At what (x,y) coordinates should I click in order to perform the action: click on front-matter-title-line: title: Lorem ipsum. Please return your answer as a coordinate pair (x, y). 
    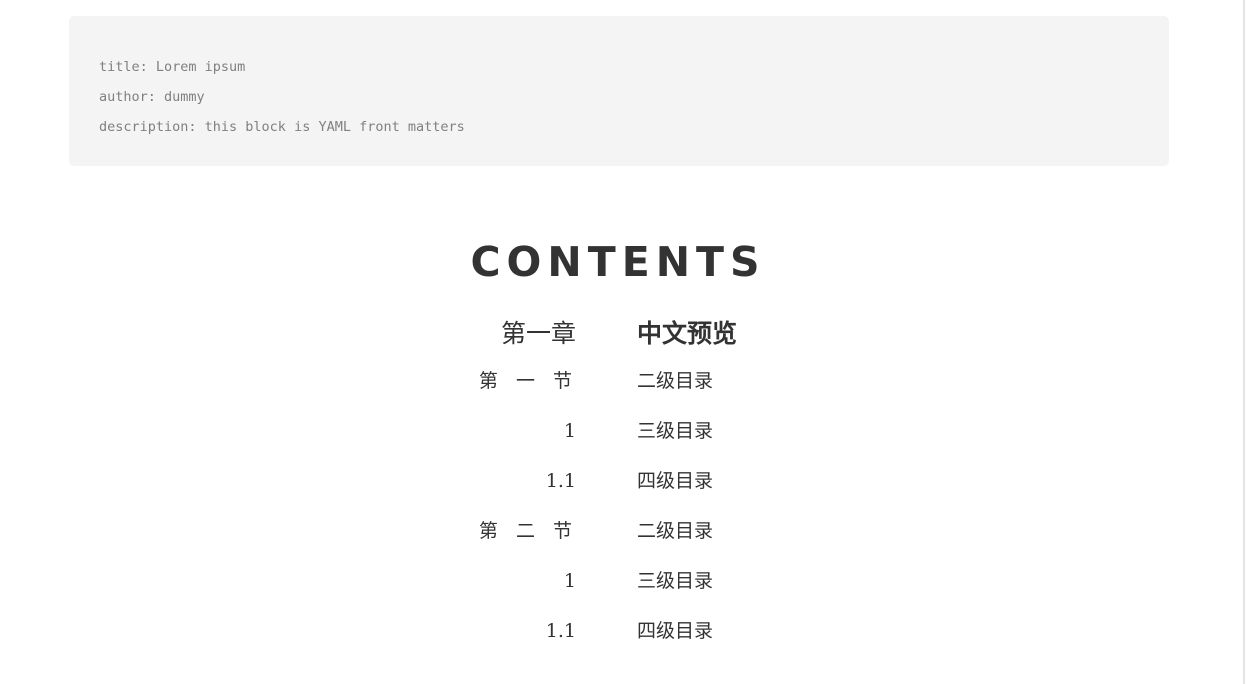
    Looking at the image, I should click on (172, 67).